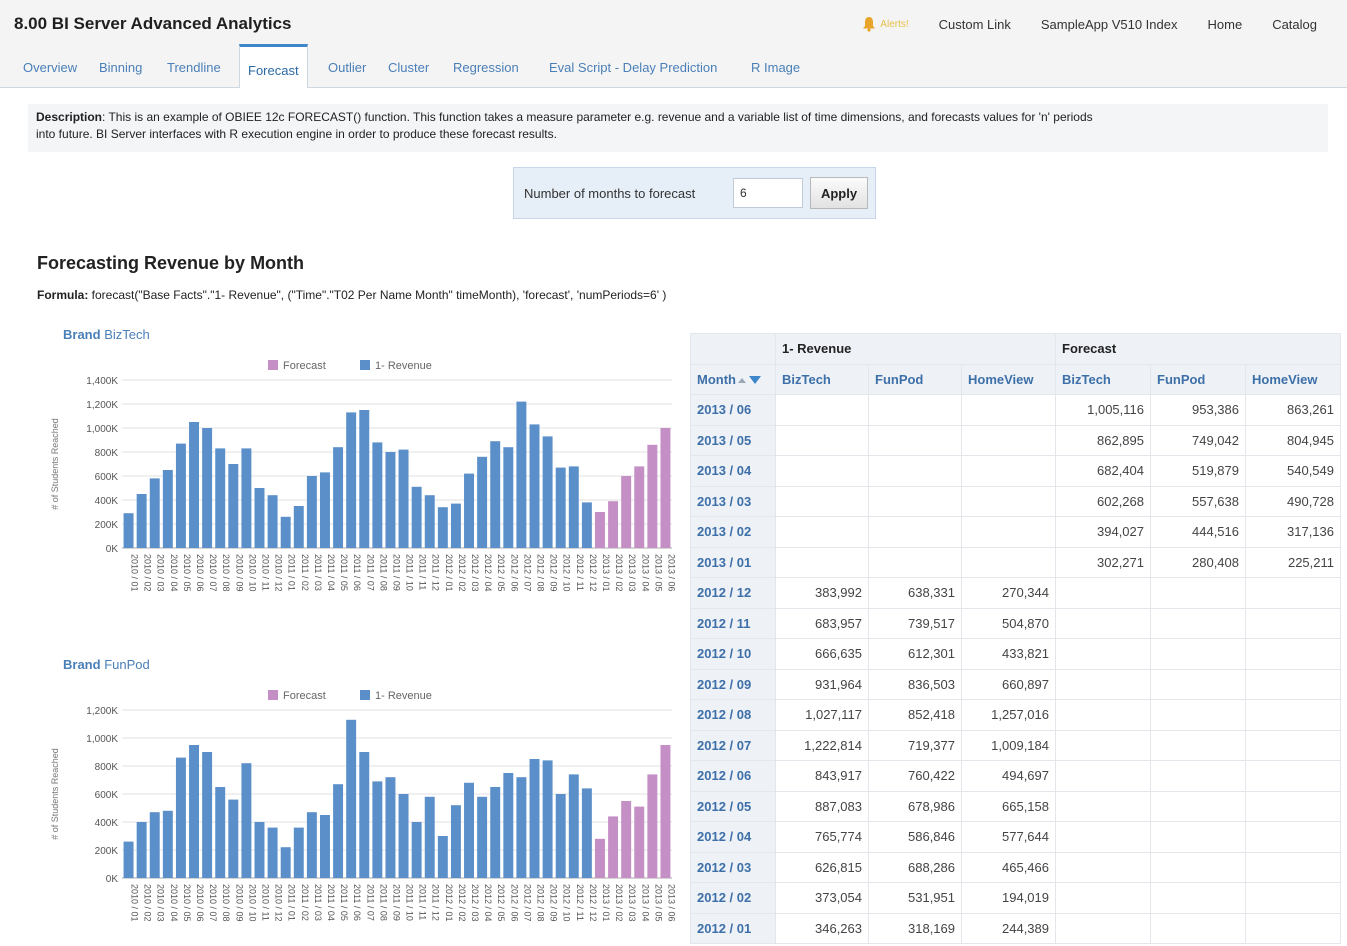  I want to click on row-month-label: 2013 / 06, so click(733, 410).